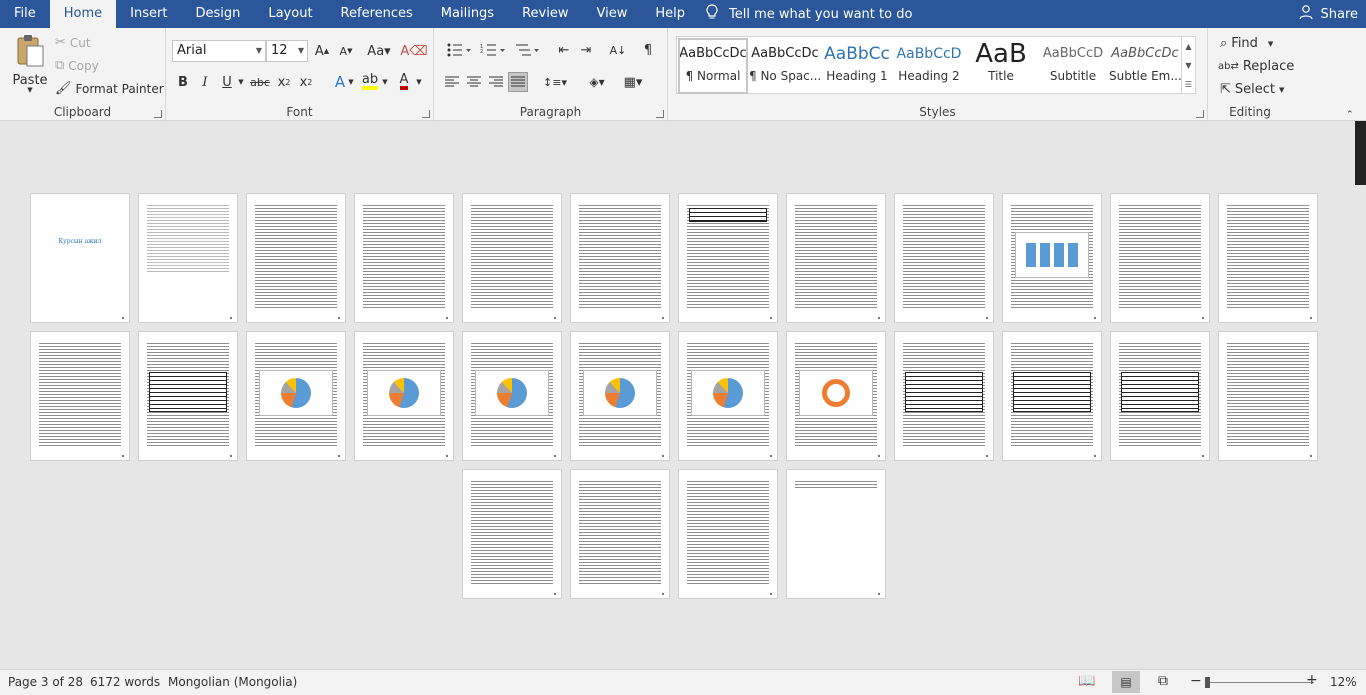 The image size is (1366, 695). I want to click on grow-font-icon: A ▲, so click(322, 51).